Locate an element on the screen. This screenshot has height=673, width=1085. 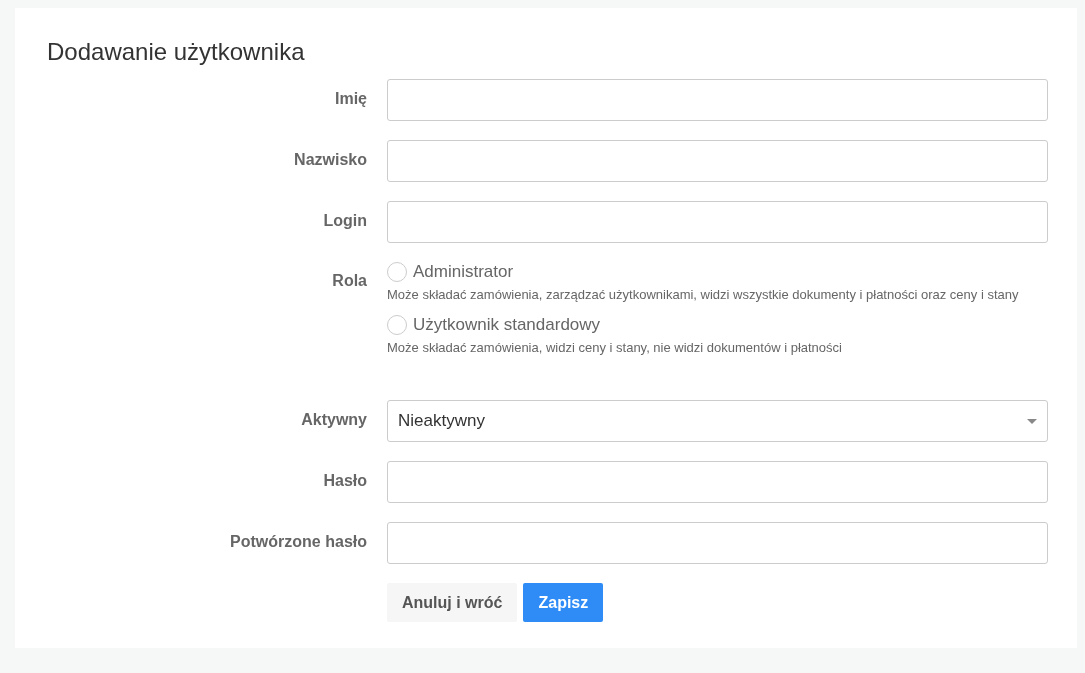
cancel-button: Anuluj i wróć is located at coordinates (452, 603).